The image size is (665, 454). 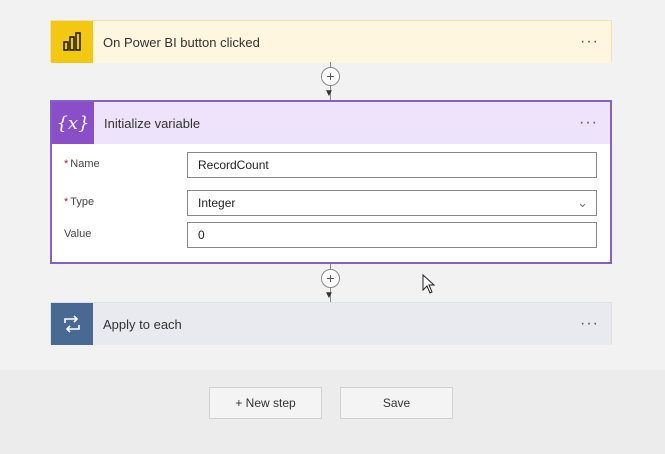 I want to click on type-label: * Type, so click(x=79, y=202).